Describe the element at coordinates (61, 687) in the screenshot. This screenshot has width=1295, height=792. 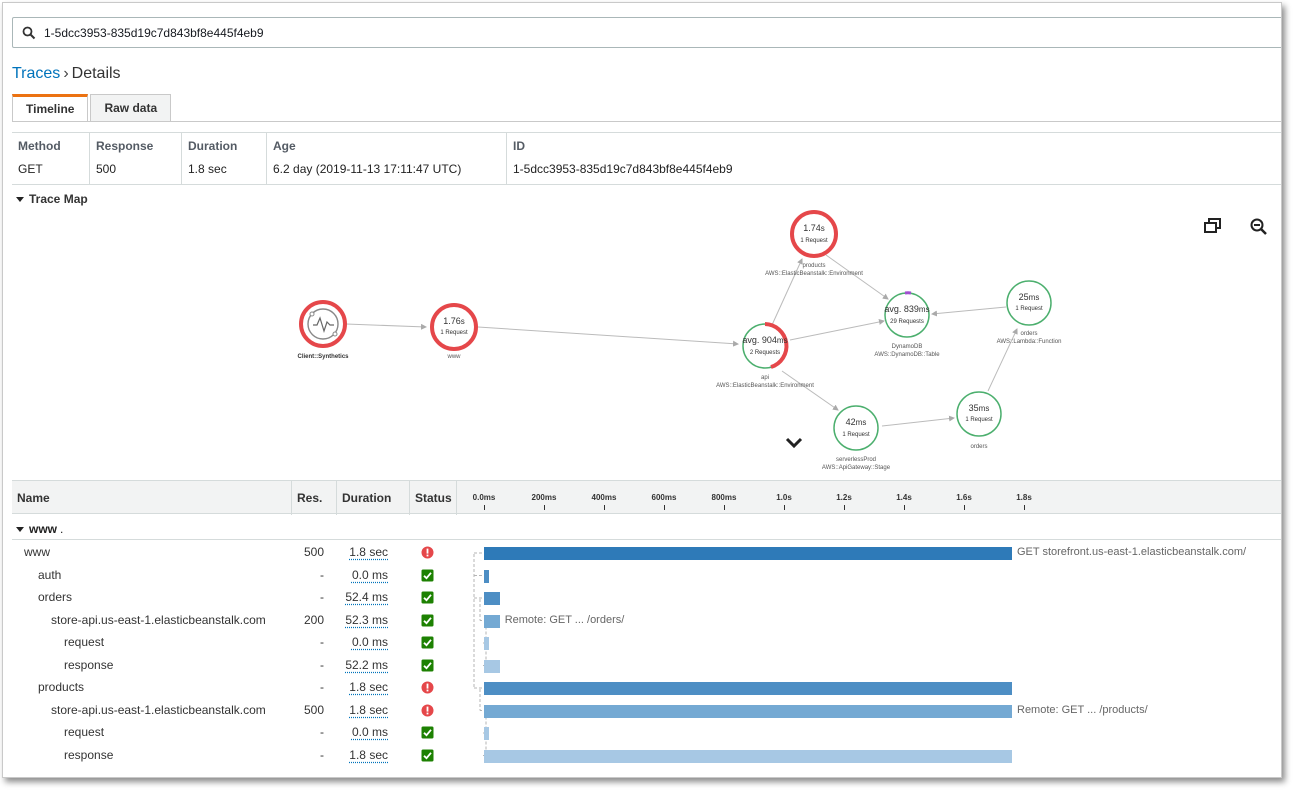
I see `segment-name: products` at that location.